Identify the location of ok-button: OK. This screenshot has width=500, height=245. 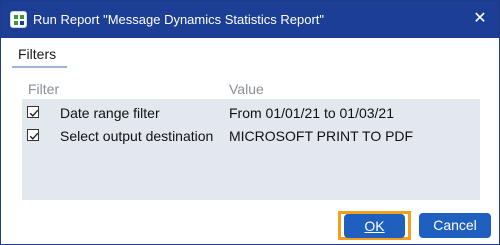
(374, 226).